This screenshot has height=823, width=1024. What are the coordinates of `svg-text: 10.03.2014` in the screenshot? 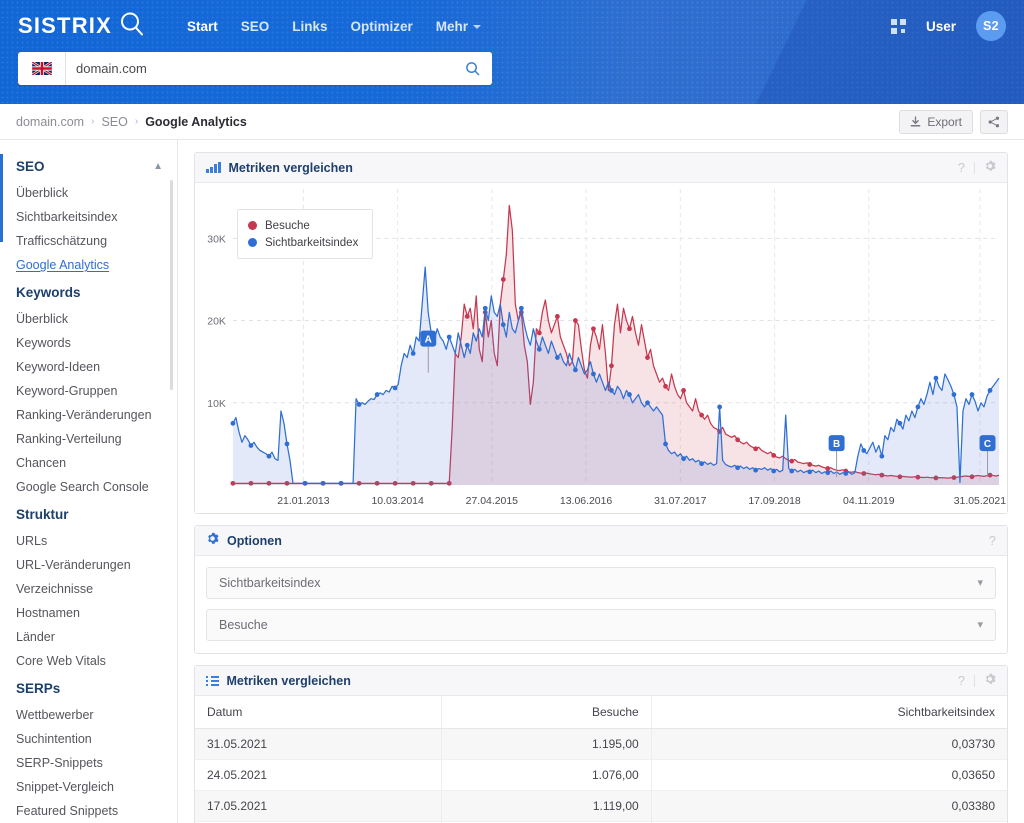 It's located at (397, 501).